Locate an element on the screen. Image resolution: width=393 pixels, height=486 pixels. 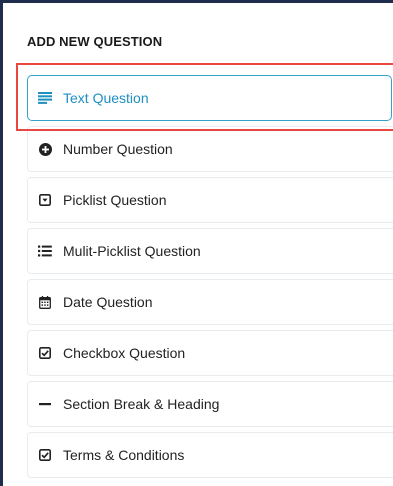
question-type-label: Picklist Question is located at coordinates (115, 200).